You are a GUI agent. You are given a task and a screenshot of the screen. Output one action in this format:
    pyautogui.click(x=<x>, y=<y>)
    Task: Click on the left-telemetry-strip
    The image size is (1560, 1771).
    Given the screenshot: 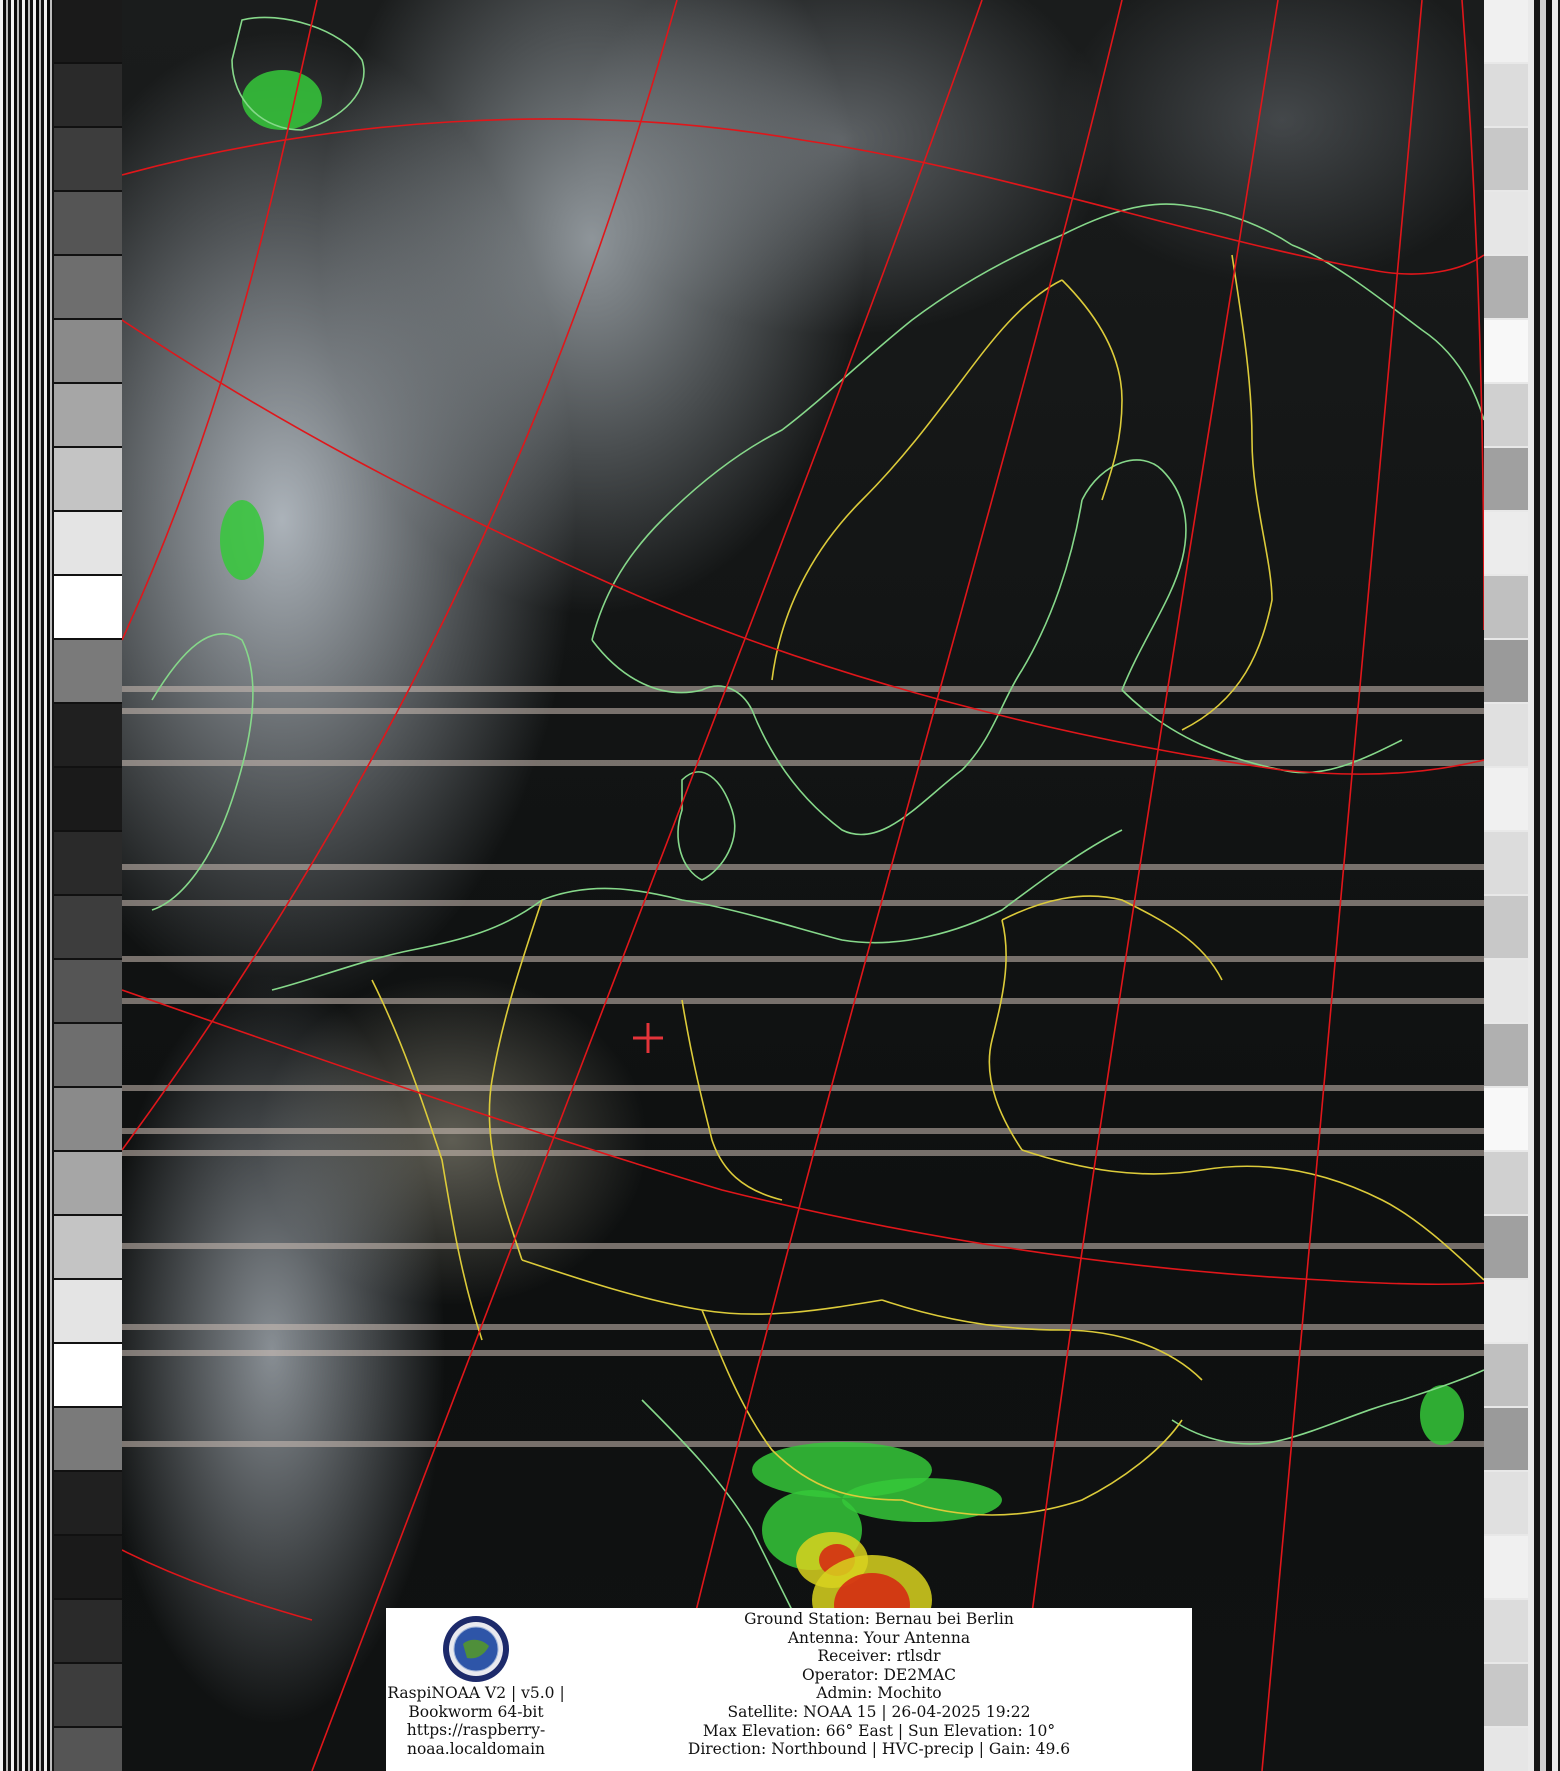 What is the action you would take?
    pyautogui.click(x=88, y=885)
    